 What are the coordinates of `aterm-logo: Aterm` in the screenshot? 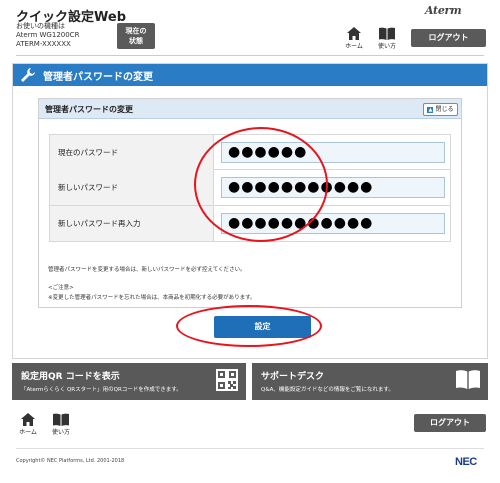 It's located at (443, 10).